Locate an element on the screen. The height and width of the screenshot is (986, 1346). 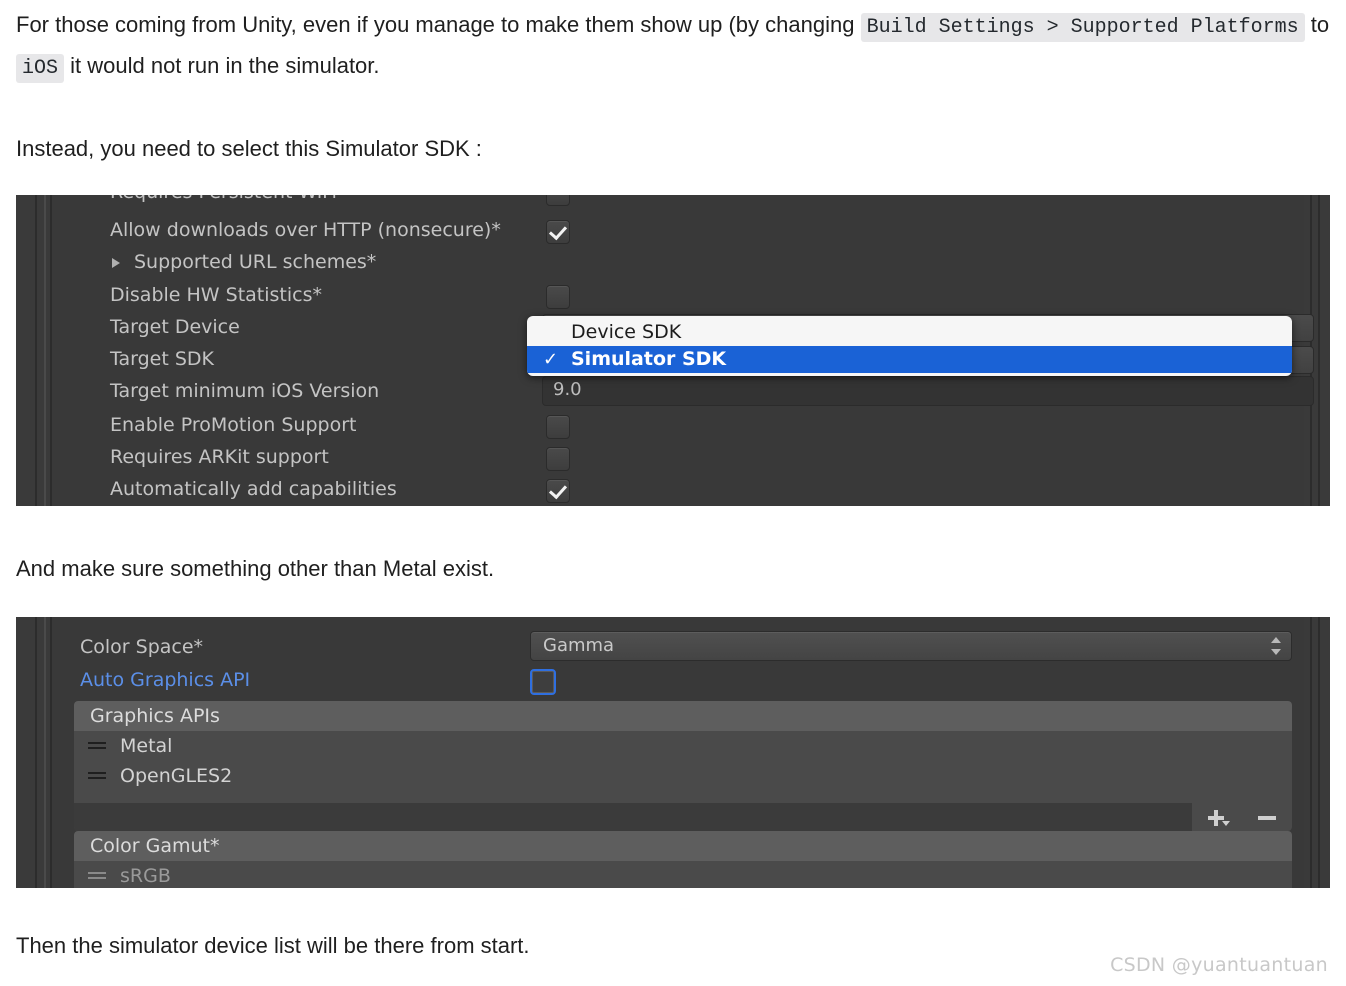
panel-right-edge is located at coordinates (1317, 752).